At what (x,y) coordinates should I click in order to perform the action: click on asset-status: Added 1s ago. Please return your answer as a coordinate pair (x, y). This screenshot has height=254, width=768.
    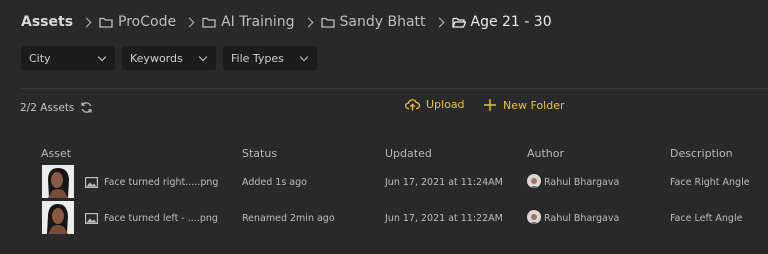
    Looking at the image, I should click on (274, 182).